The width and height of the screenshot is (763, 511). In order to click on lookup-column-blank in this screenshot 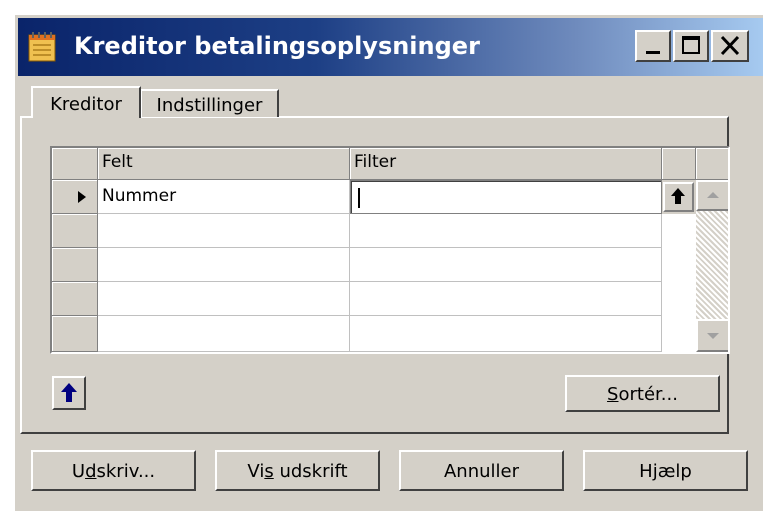, I will do `click(679, 283)`.